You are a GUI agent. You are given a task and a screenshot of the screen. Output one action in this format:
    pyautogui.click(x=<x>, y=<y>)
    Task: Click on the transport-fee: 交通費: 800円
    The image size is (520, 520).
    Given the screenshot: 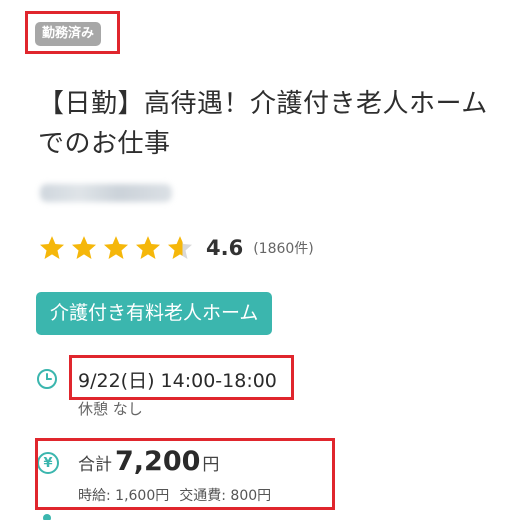 What is the action you would take?
    pyautogui.click(x=225, y=496)
    